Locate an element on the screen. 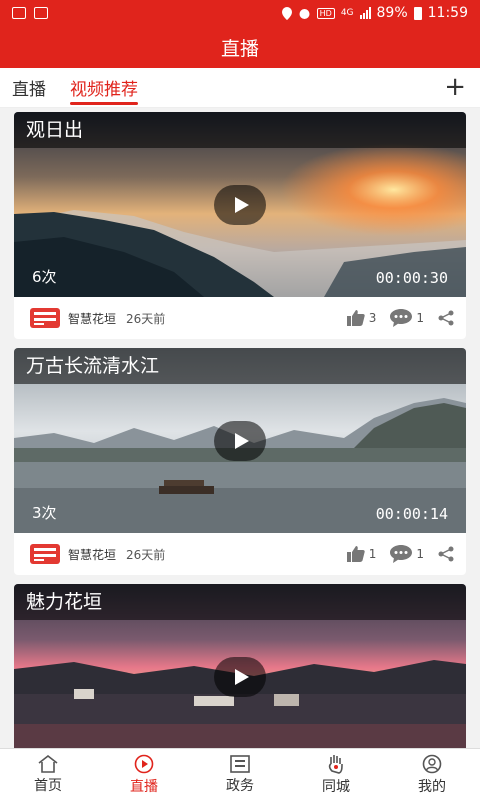 The width and height of the screenshot is (480, 800). video-title: 万古长流清水江 is located at coordinates (240, 366).